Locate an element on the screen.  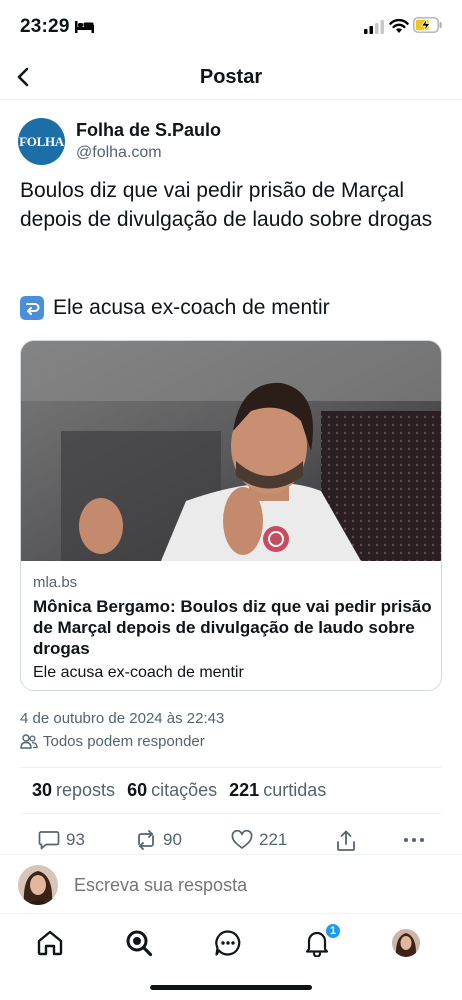
stat-quotes-num: 60 is located at coordinates (137, 790).